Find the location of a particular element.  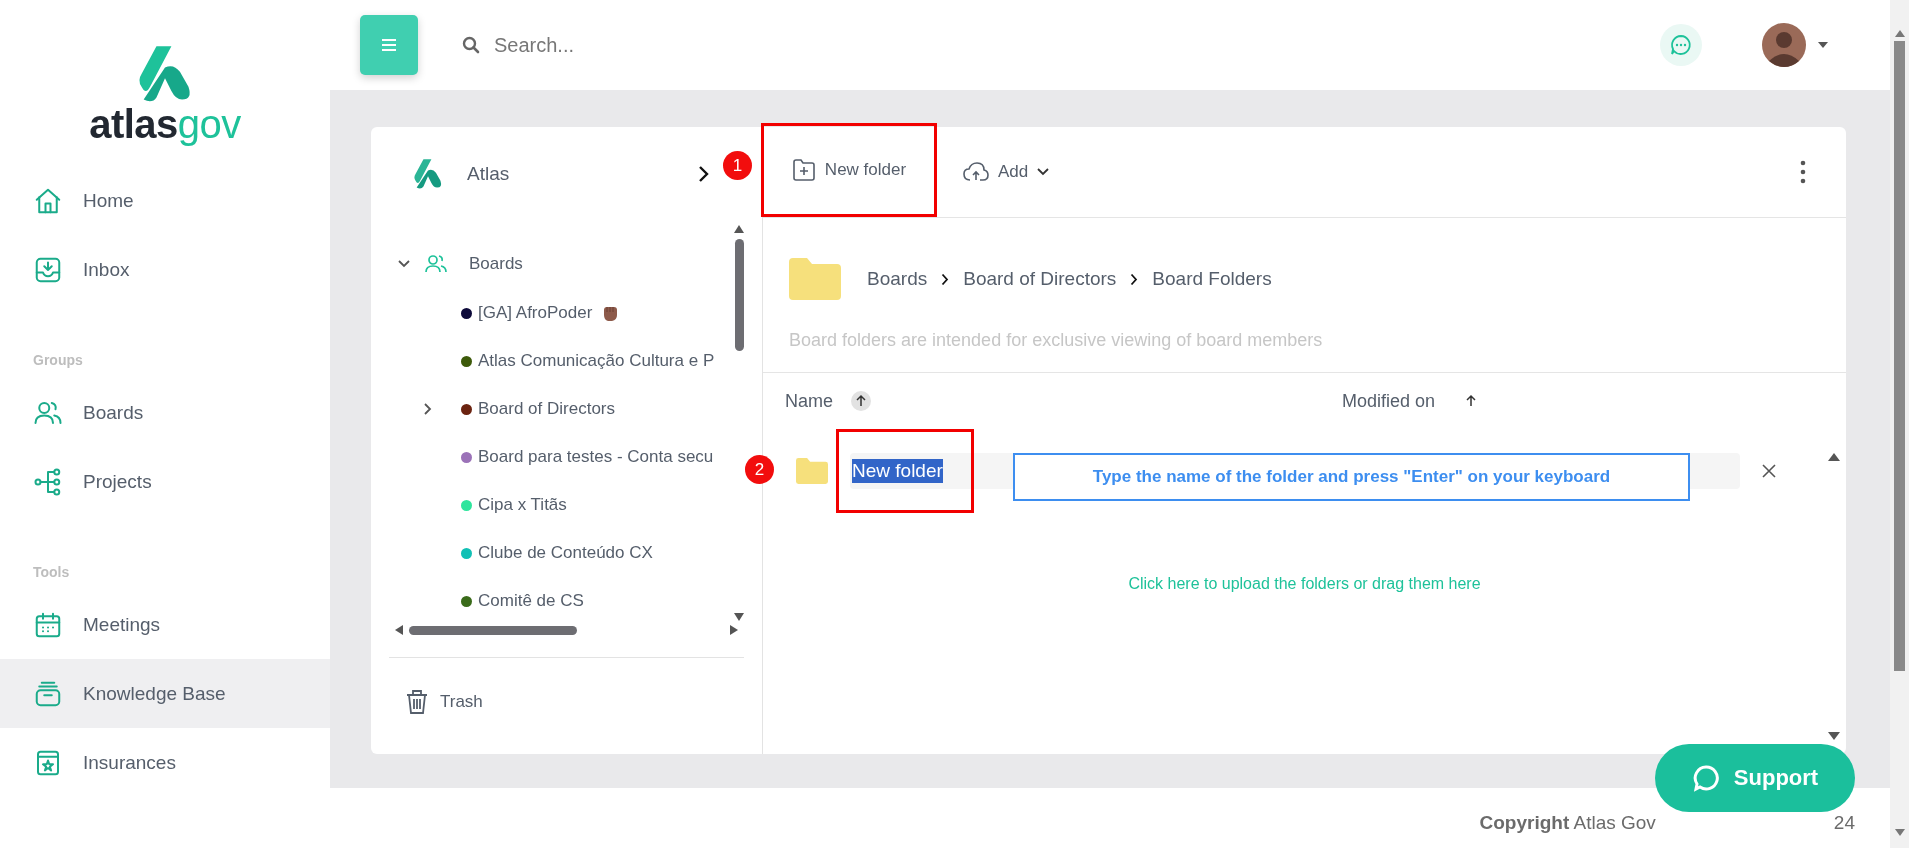

tree-item: Clube de Conteúdo CX is located at coordinates (565, 553).